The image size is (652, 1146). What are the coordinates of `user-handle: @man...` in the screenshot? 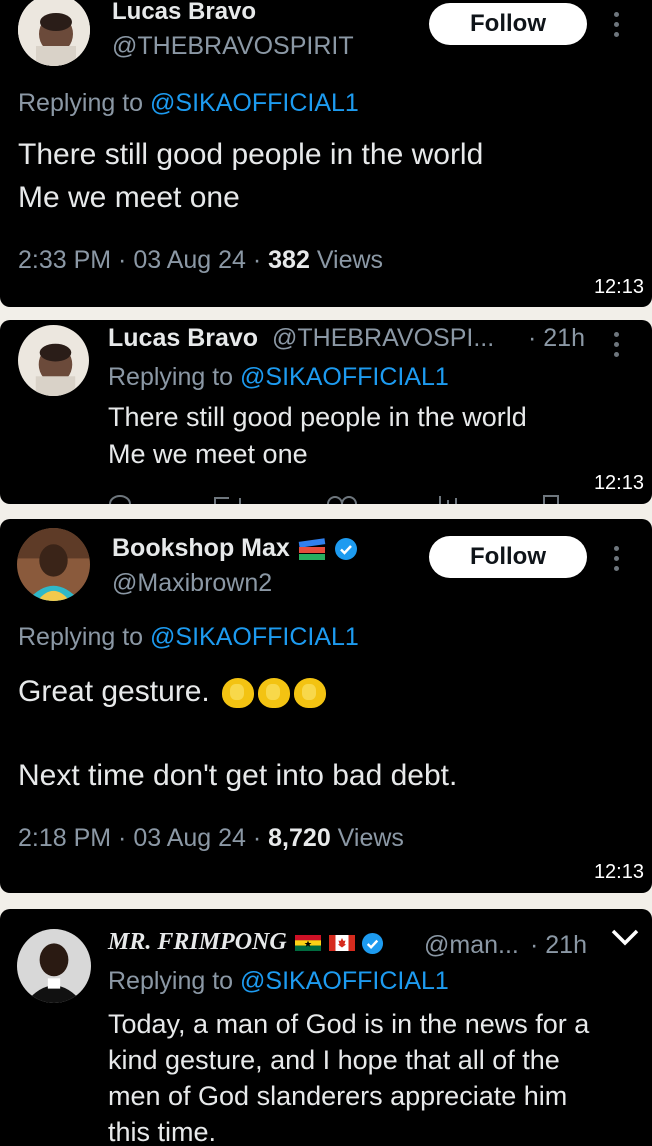 It's located at (471, 945).